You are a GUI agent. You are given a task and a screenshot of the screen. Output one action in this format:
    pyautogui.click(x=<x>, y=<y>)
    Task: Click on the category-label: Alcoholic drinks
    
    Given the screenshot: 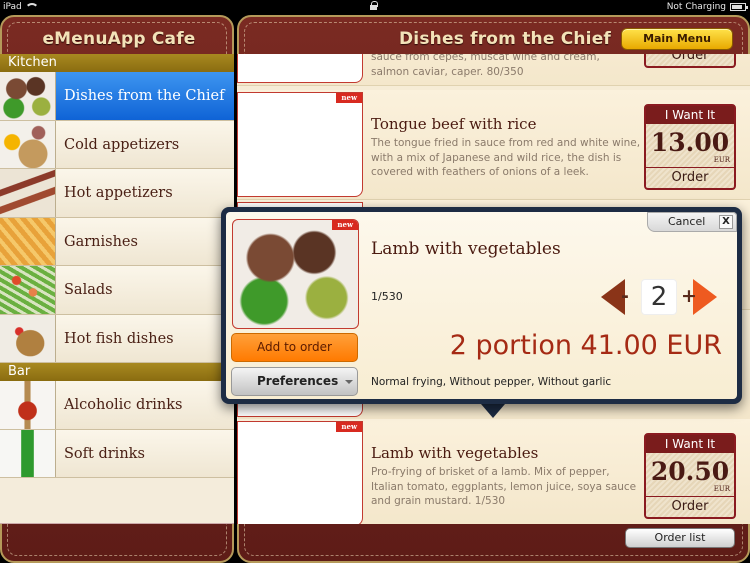 What is the action you would take?
    pyautogui.click(x=123, y=405)
    